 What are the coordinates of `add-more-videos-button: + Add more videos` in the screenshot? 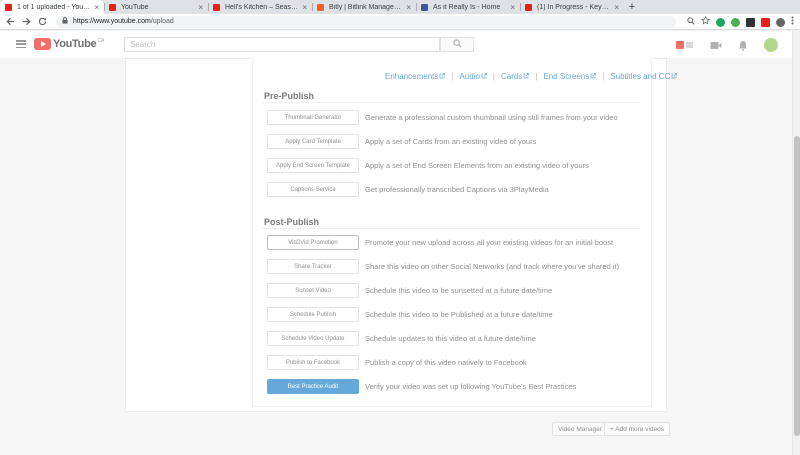 It's located at (637, 429).